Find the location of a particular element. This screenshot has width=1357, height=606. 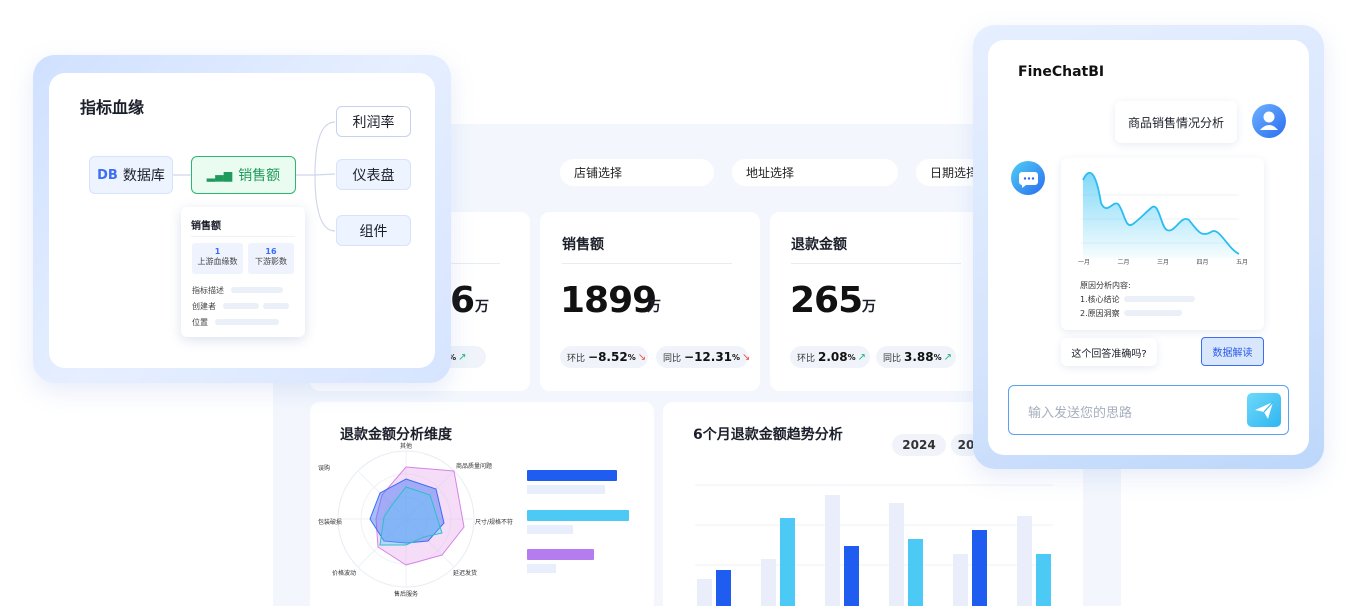

metric-detail-popup: 销售额 1 上游血缘数 16 下游影数 指标描述 创建者 位置 is located at coordinates (243, 272).